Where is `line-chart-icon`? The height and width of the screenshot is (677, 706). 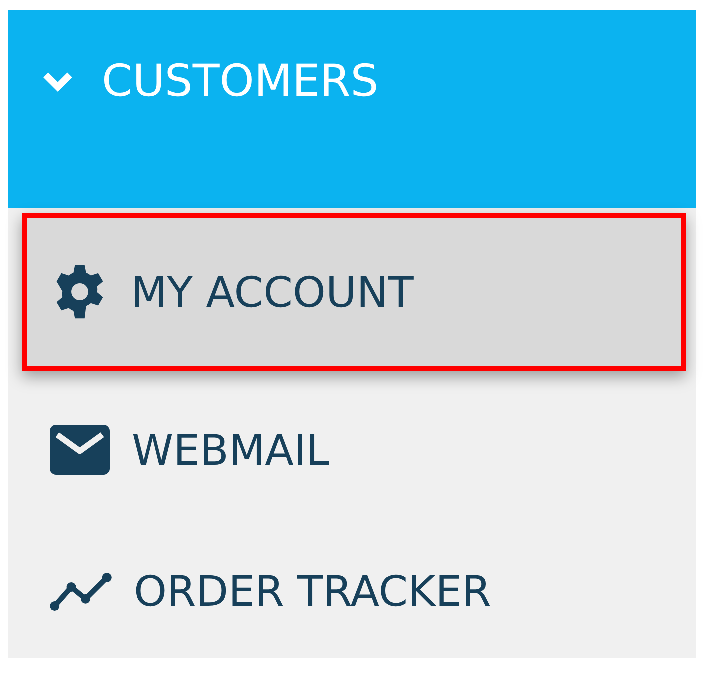
line-chart-icon is located at coordinates (81, 591).